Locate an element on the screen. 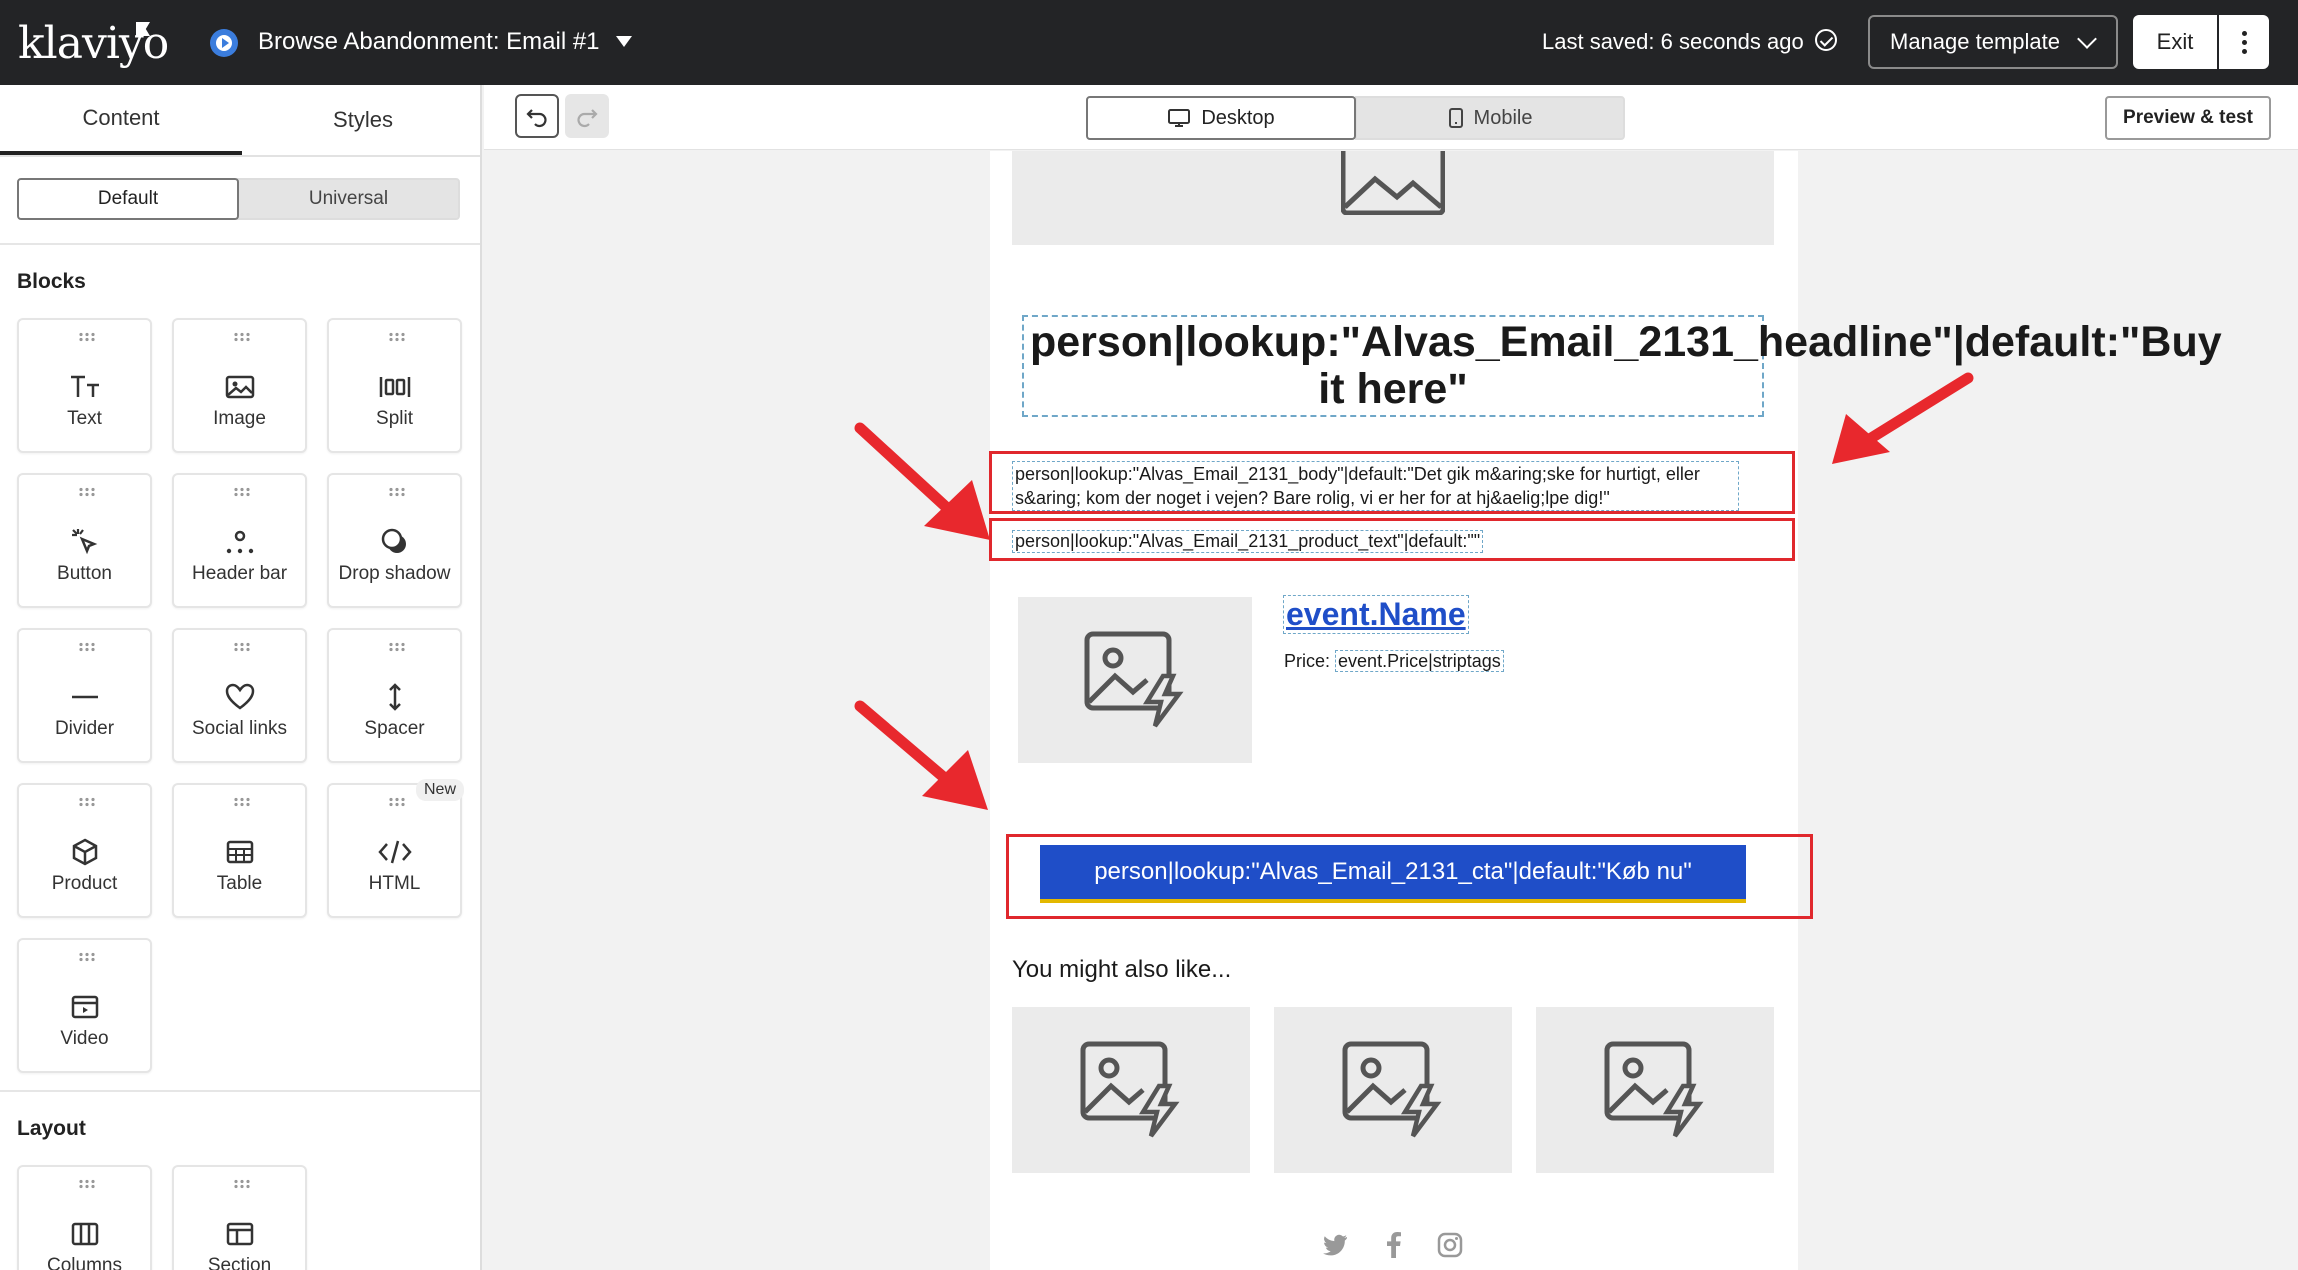 The image size is (2298, 1270). block-social-links: Social links is located at coordinates (239, 695).